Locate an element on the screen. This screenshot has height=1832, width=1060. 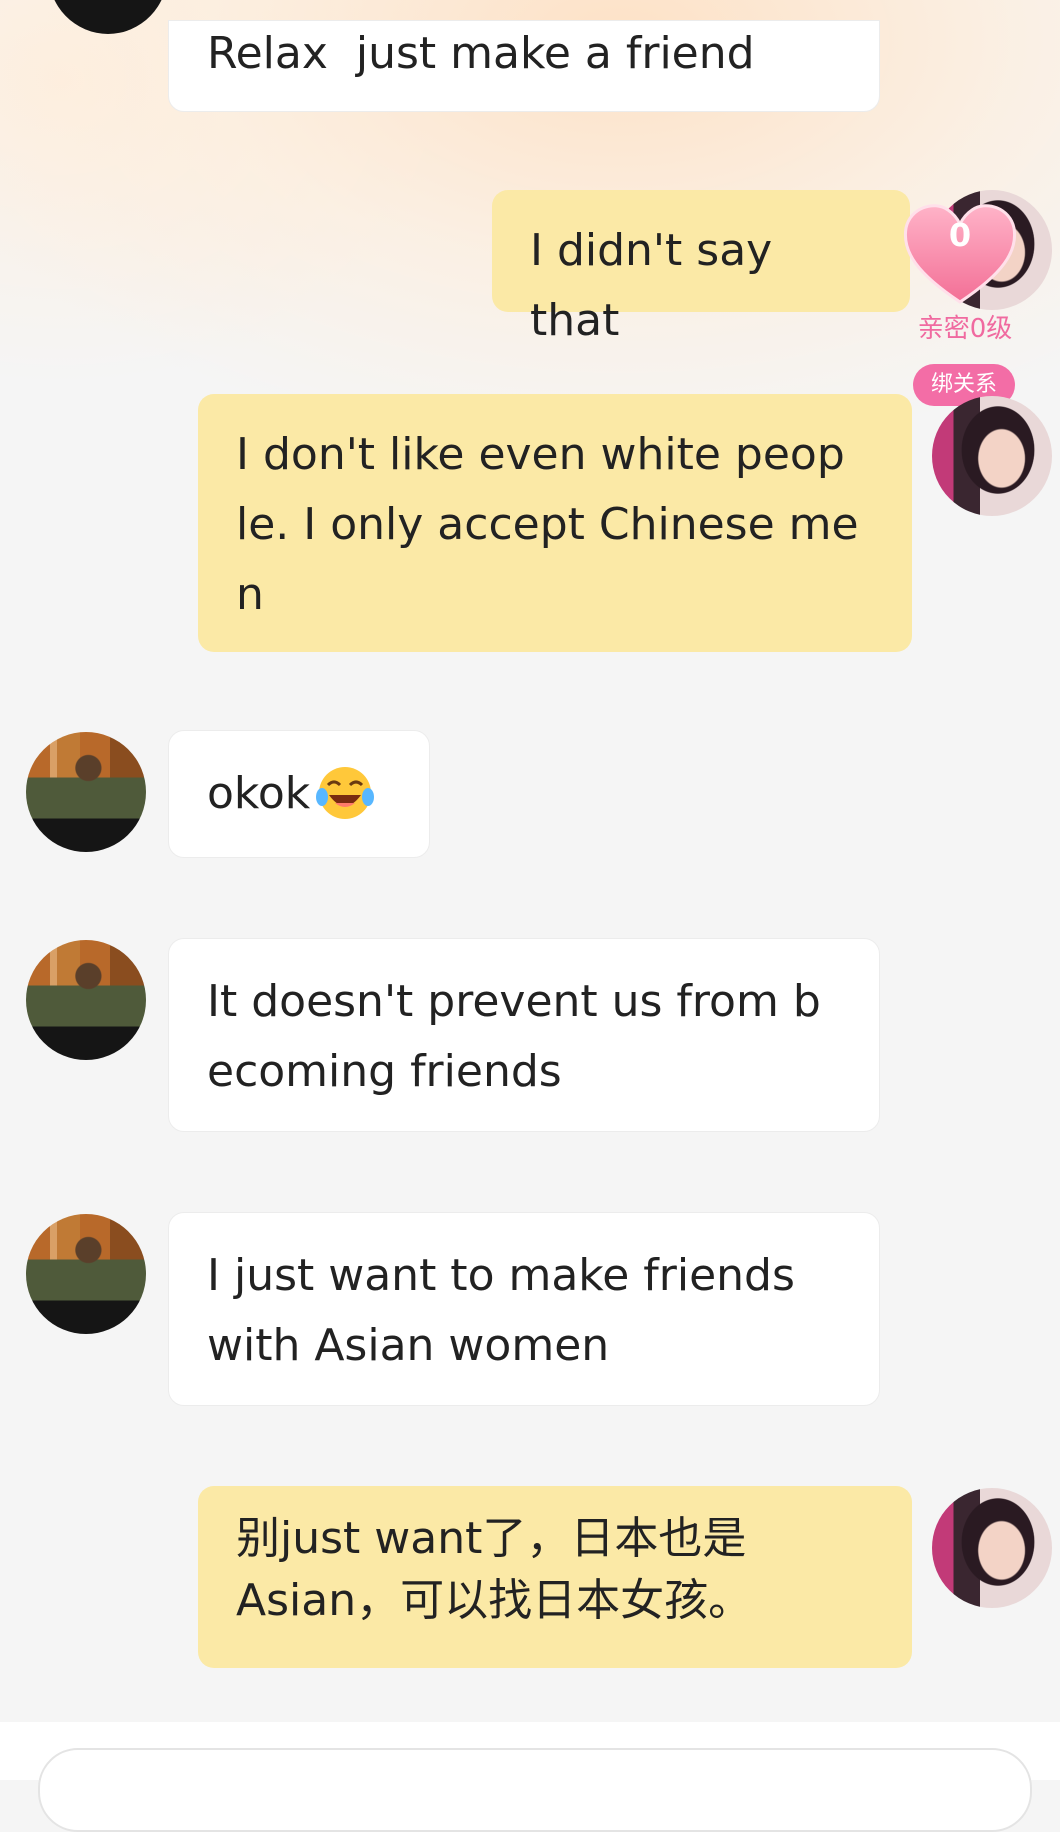
intimacy-heart-badge: 0 is located at coordinates (960, 253).